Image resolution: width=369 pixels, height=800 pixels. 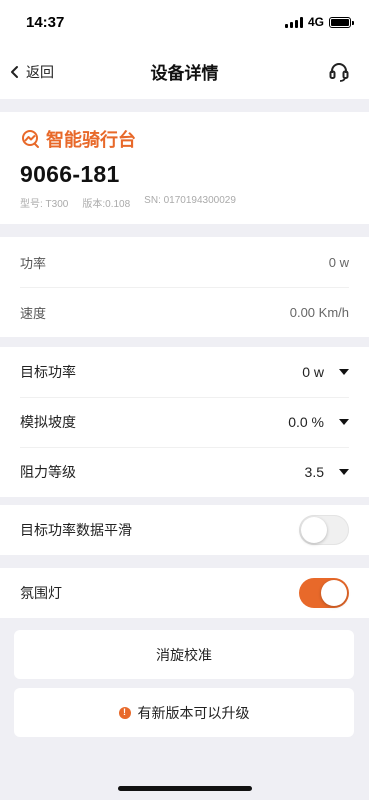 What do you see at coordinates (338, 262) in the screenshot?
I see `power-value: 0 w` at bounding box center [338, 262].